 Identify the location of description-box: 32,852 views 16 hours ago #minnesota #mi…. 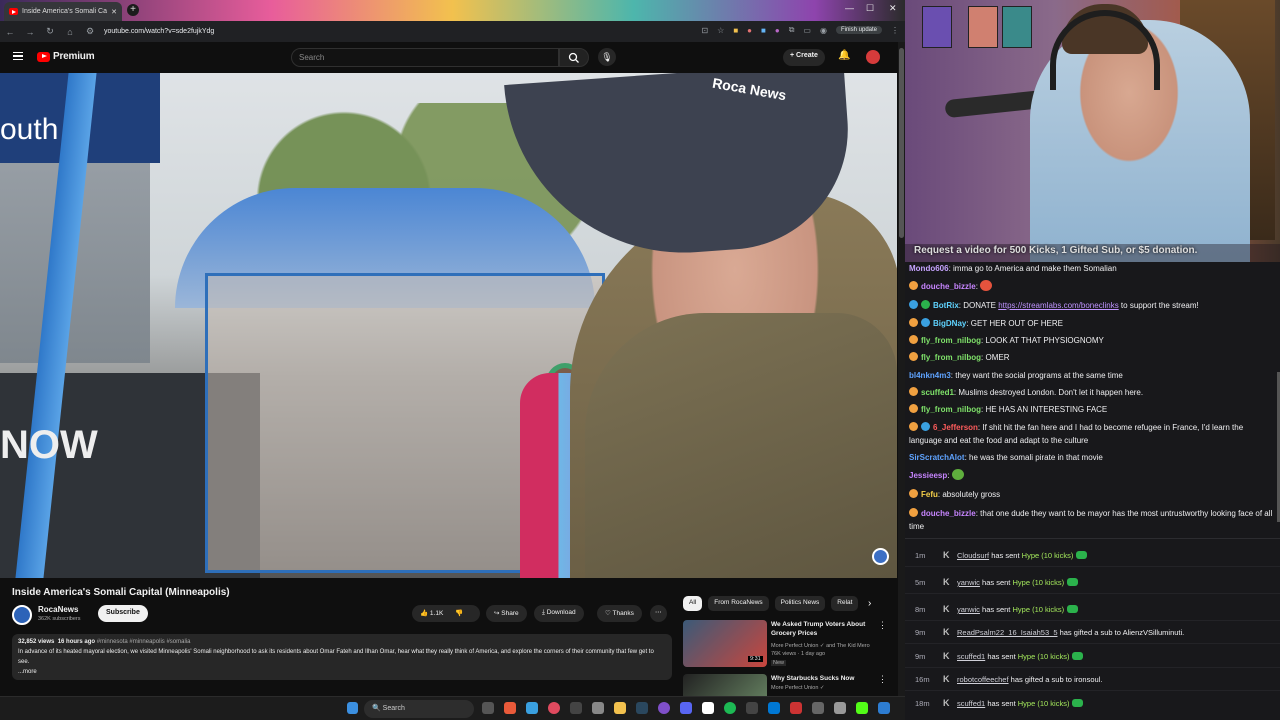
(342, 657).